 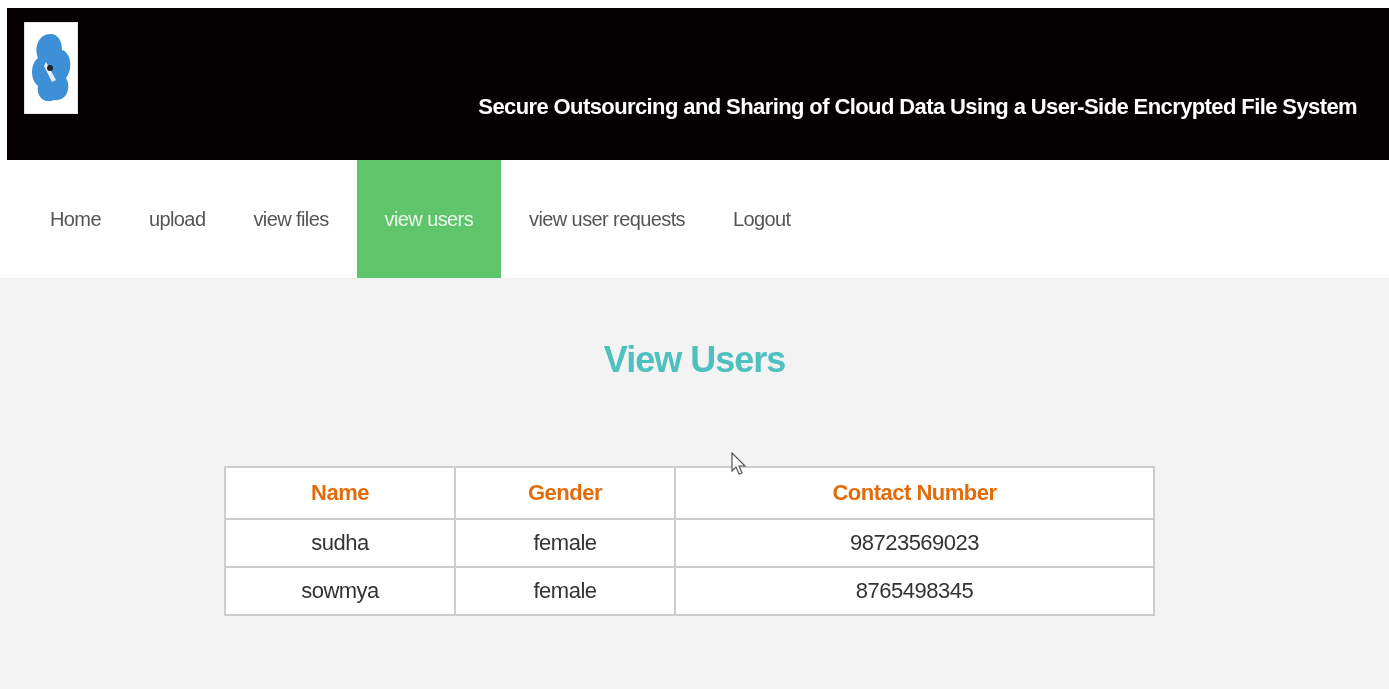 I want to click on site-title: Secure Outsourcing and Sharing of Cloud Data Using a User-Side Encrypted File System, so click(x=917, y=107).